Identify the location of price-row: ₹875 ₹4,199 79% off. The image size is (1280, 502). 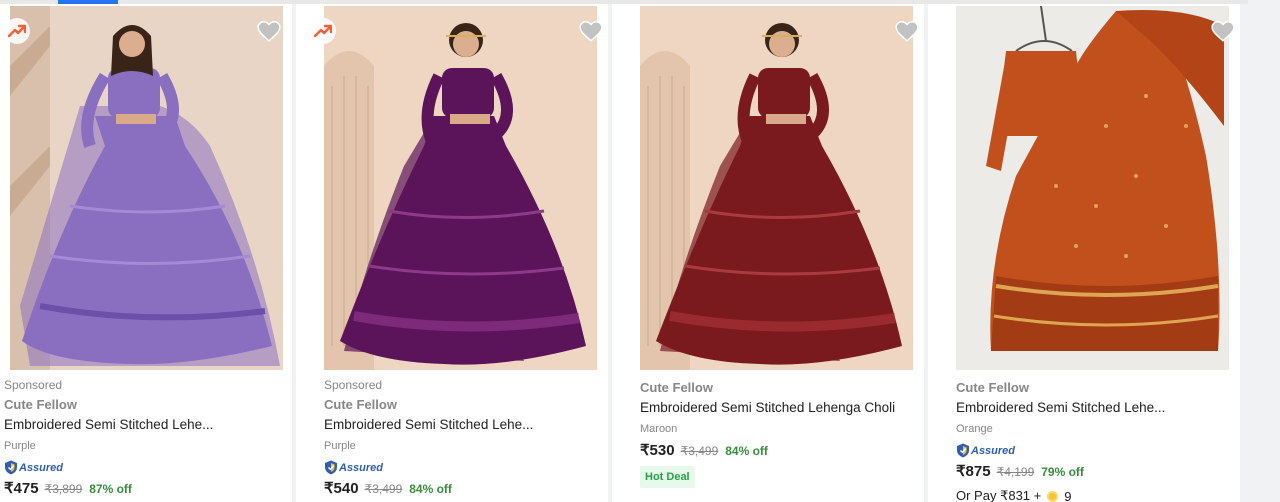
(1060, 472).